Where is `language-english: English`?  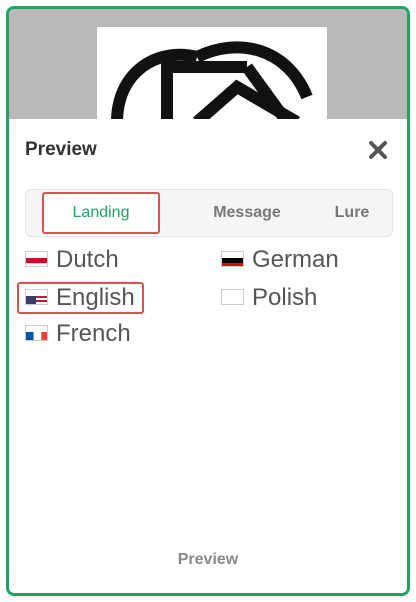
language-english: English is located at coordinates (80, 298).